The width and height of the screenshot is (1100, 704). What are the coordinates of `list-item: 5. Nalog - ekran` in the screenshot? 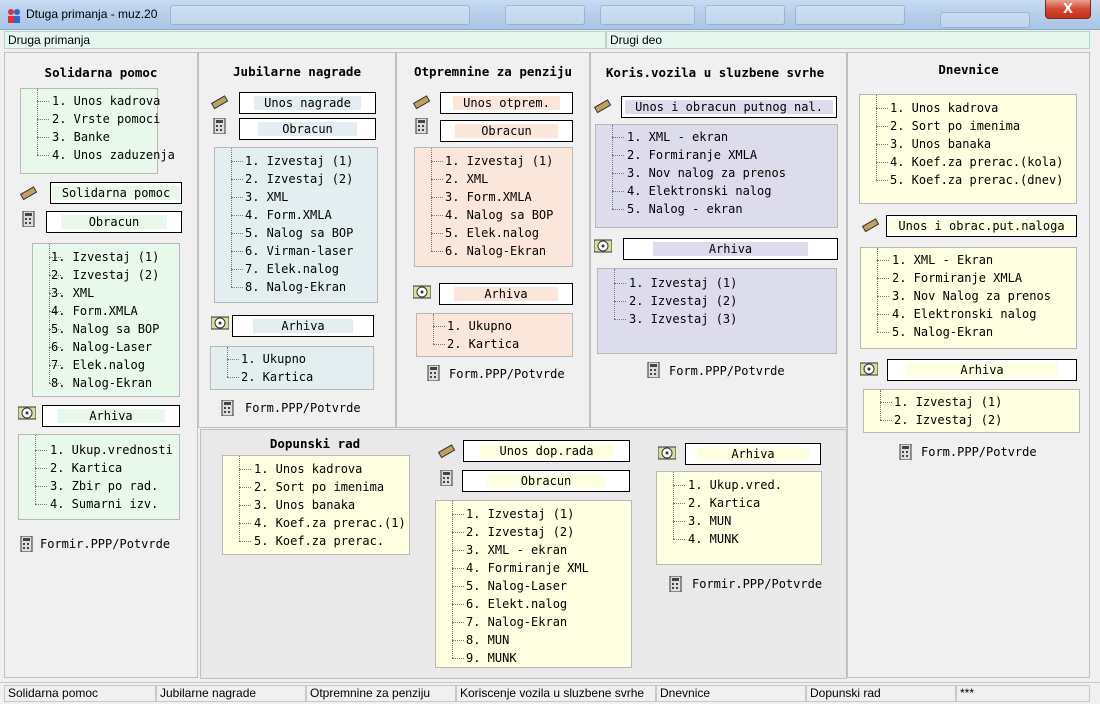 It's located at (685, 209).